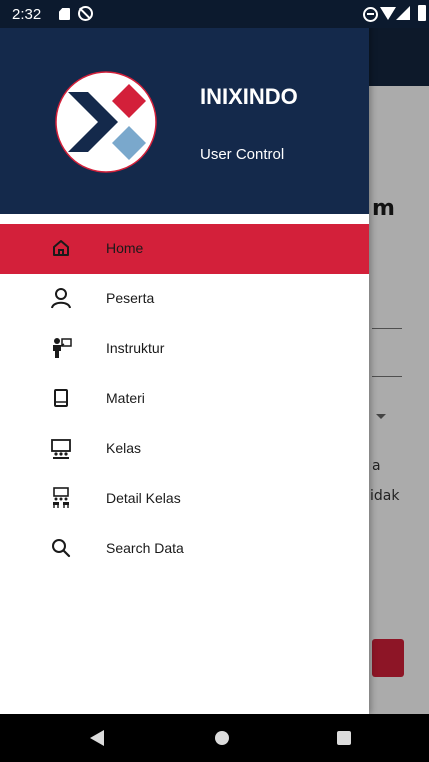  What do you see at coordinates (222, 738) in the screenshot?
I see `home-circle-icon` at bounding box center [222, 738].